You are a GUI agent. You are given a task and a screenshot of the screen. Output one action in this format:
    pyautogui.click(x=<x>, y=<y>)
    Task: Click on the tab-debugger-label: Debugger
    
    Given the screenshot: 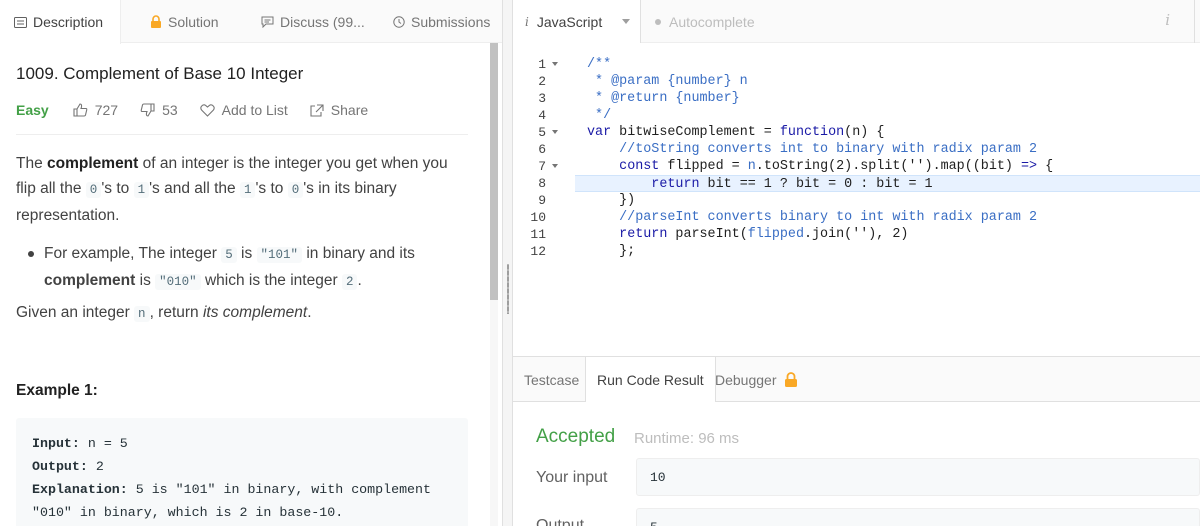 What is the action you would take?
    pyautogui.click(x=746, y=379)
    